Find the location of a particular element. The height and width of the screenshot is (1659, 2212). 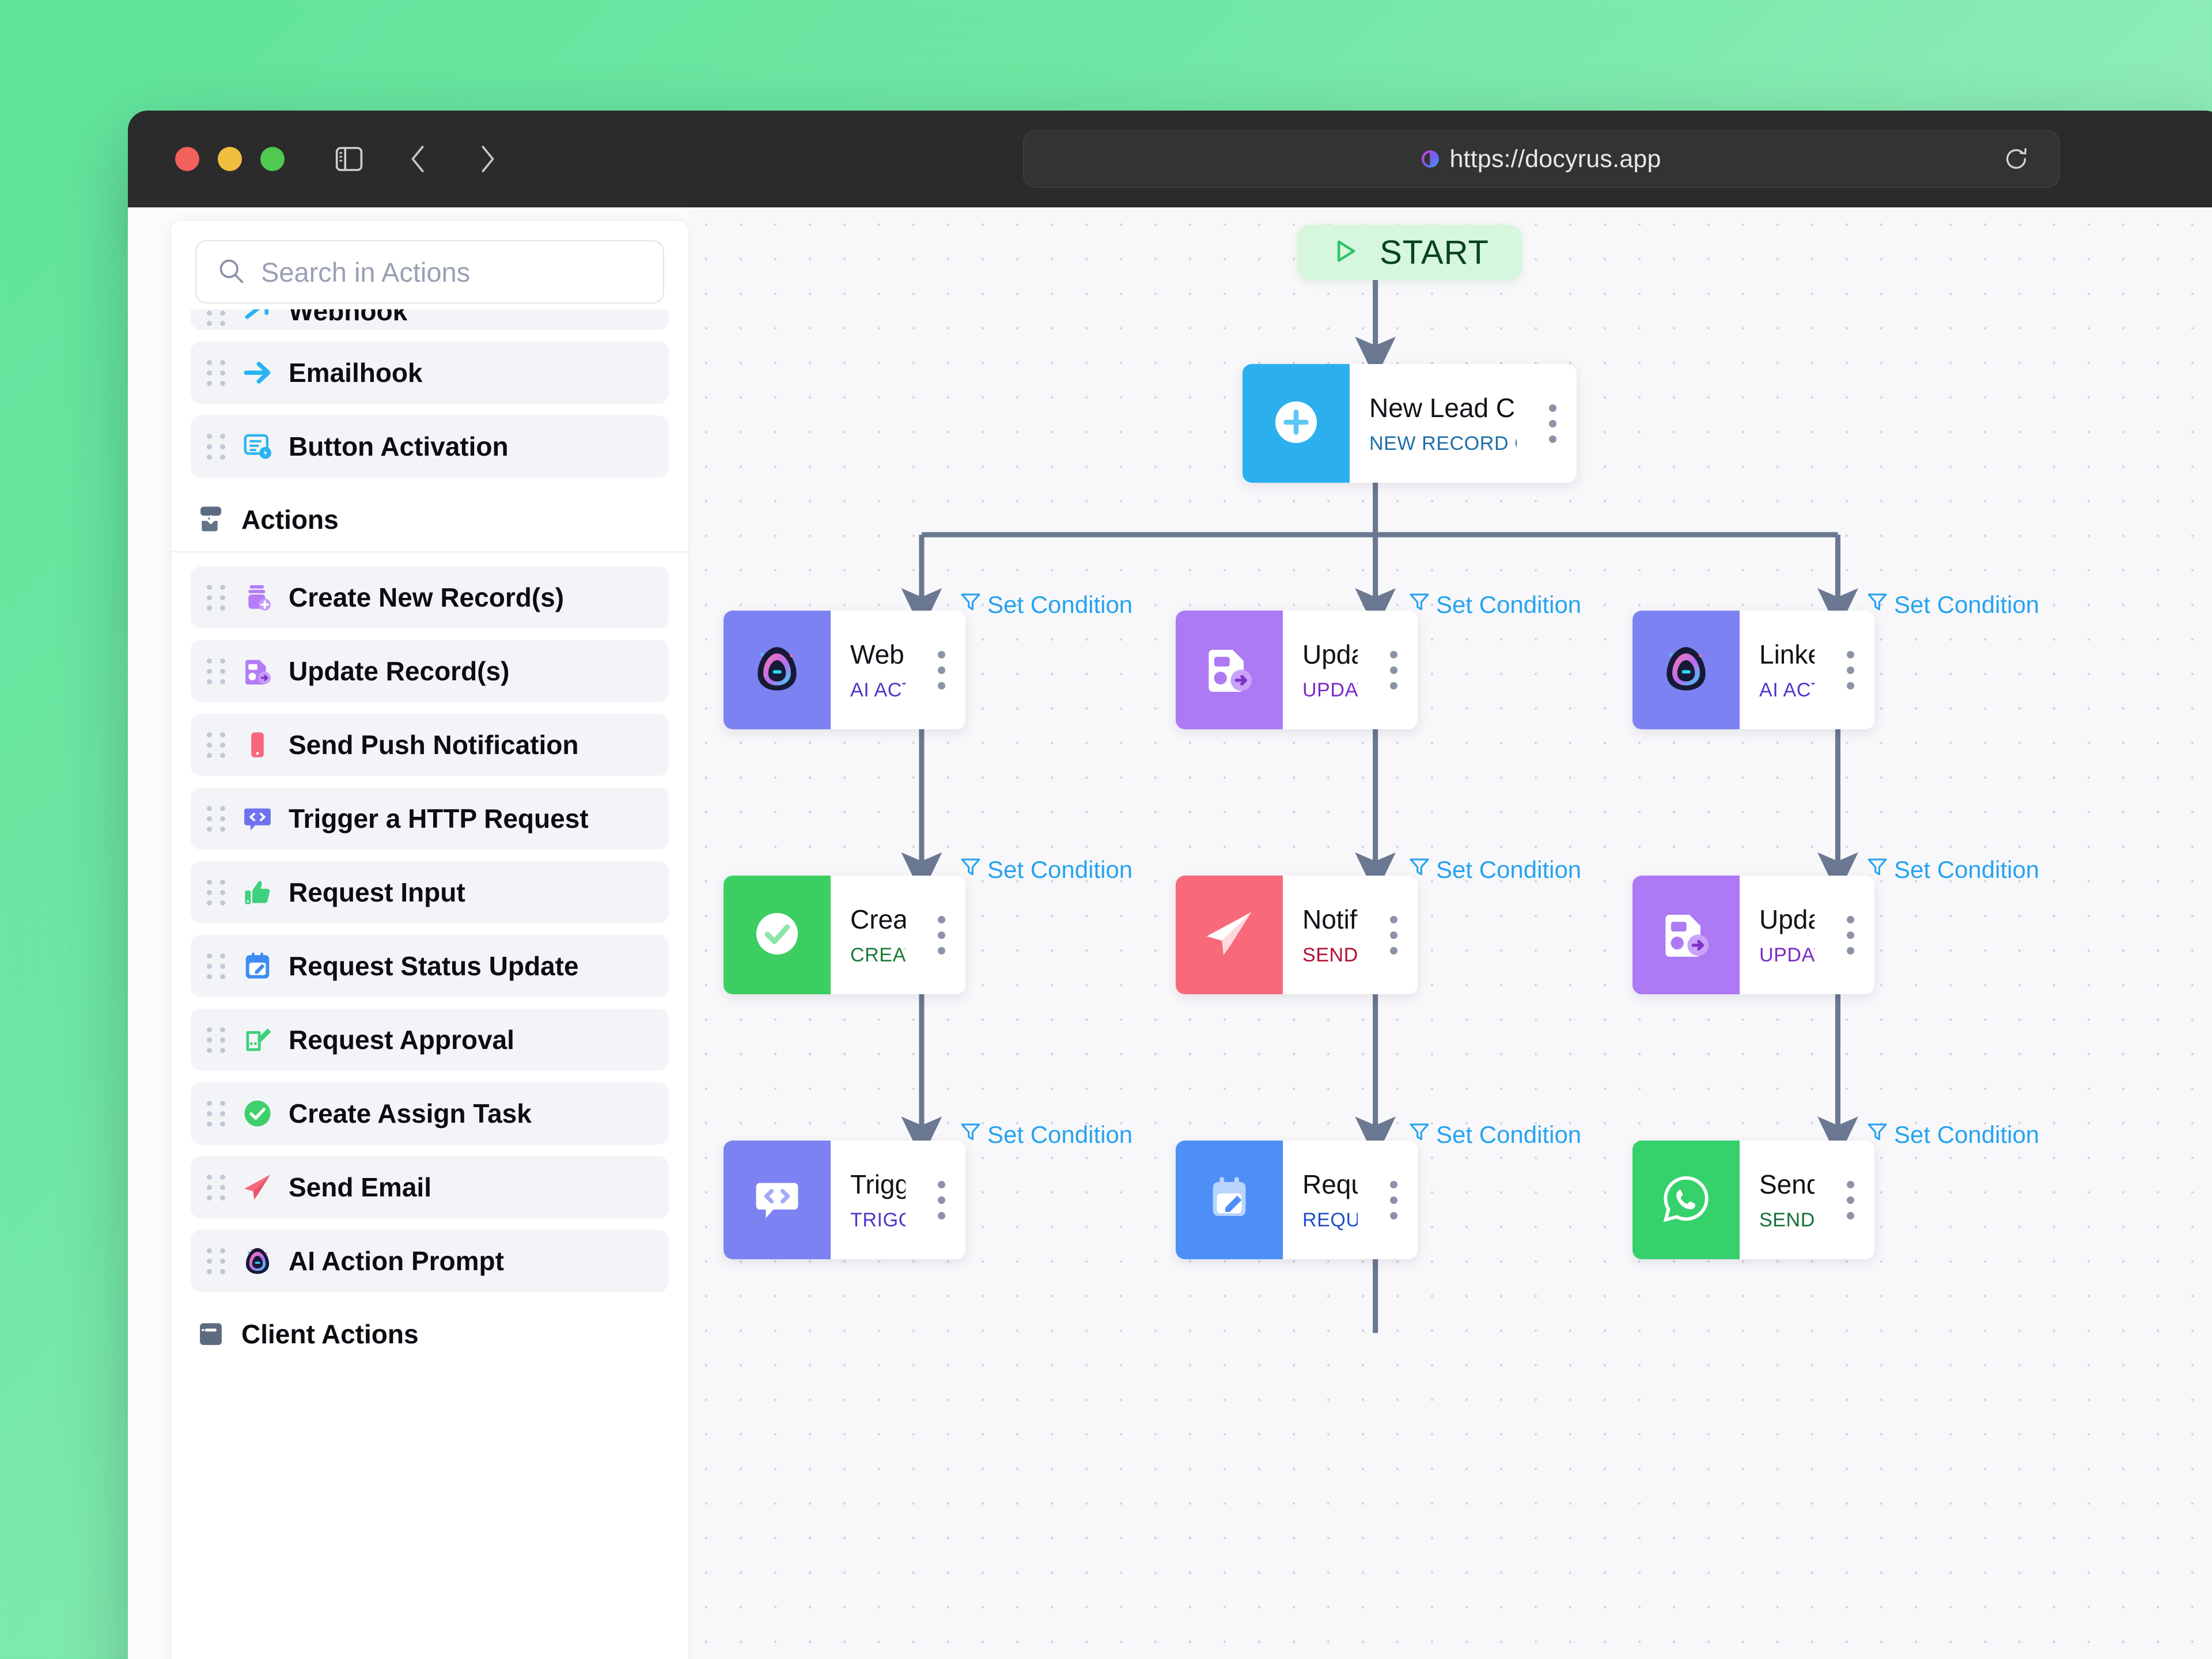

sidebar-item-webhook: Webhook is located at coordinates (430, 319).